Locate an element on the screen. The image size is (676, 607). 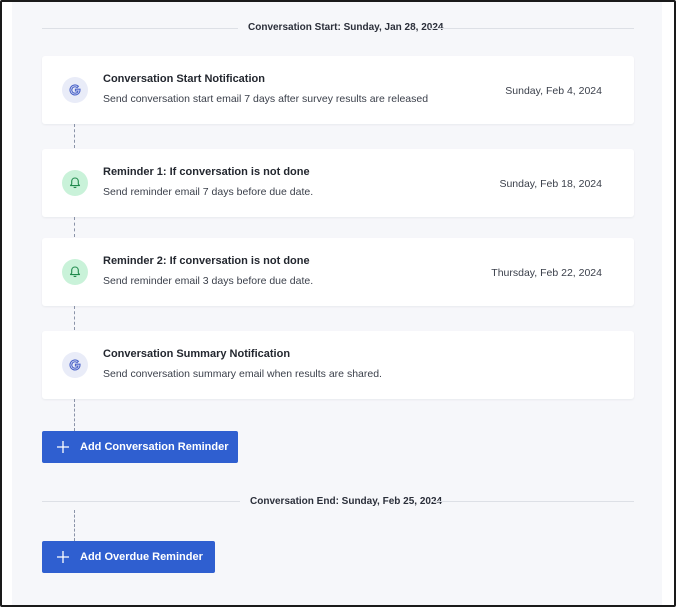
add-conversation-reminder-button: Add Conversation Reminder is located at coordinates (140, 447).